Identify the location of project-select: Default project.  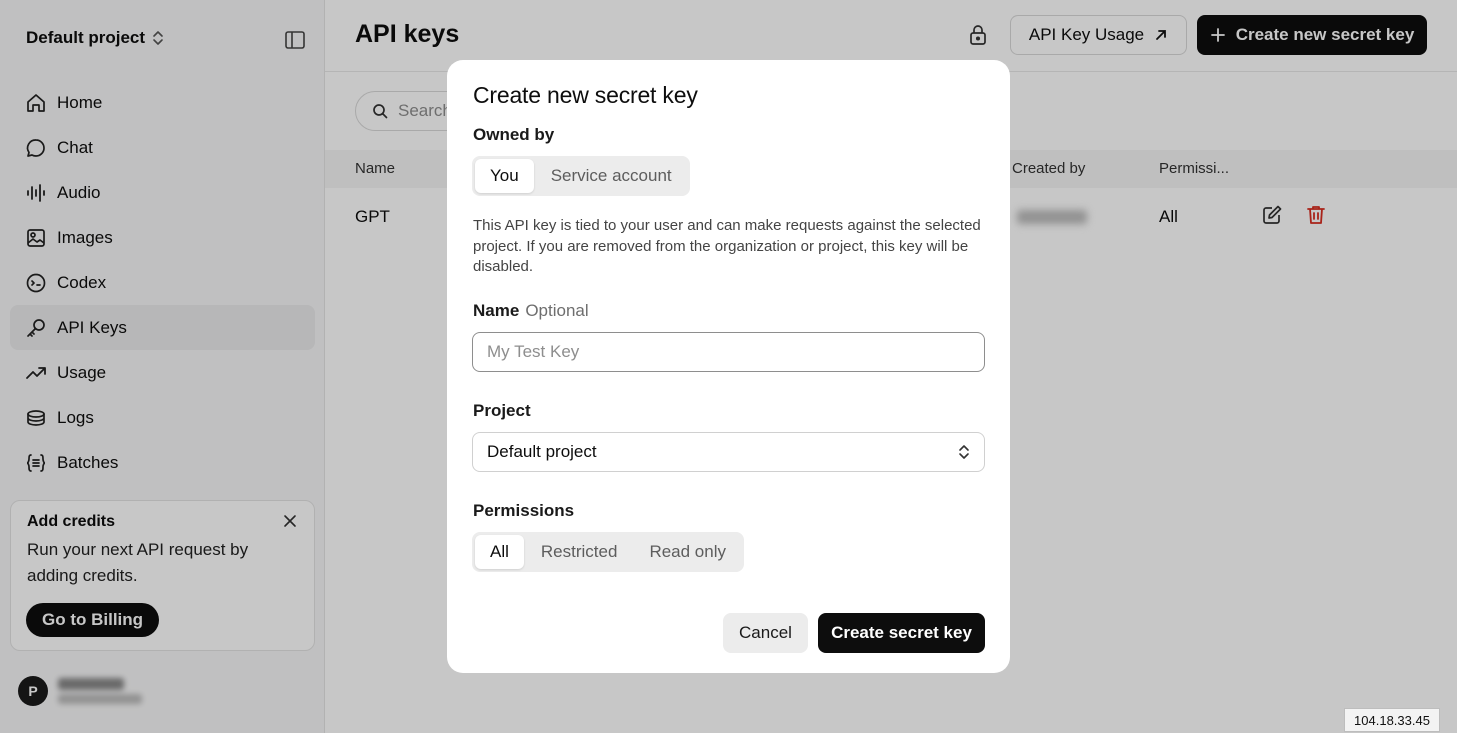
(728, 452).